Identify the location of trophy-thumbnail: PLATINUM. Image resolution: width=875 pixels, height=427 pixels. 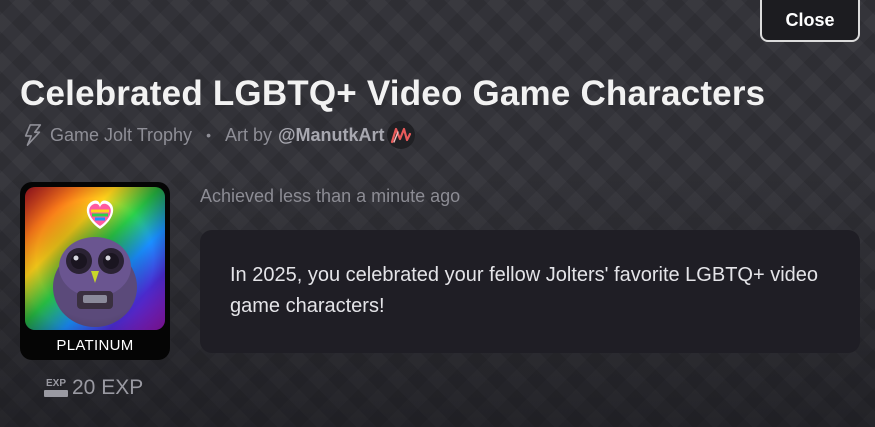
(95, 271).